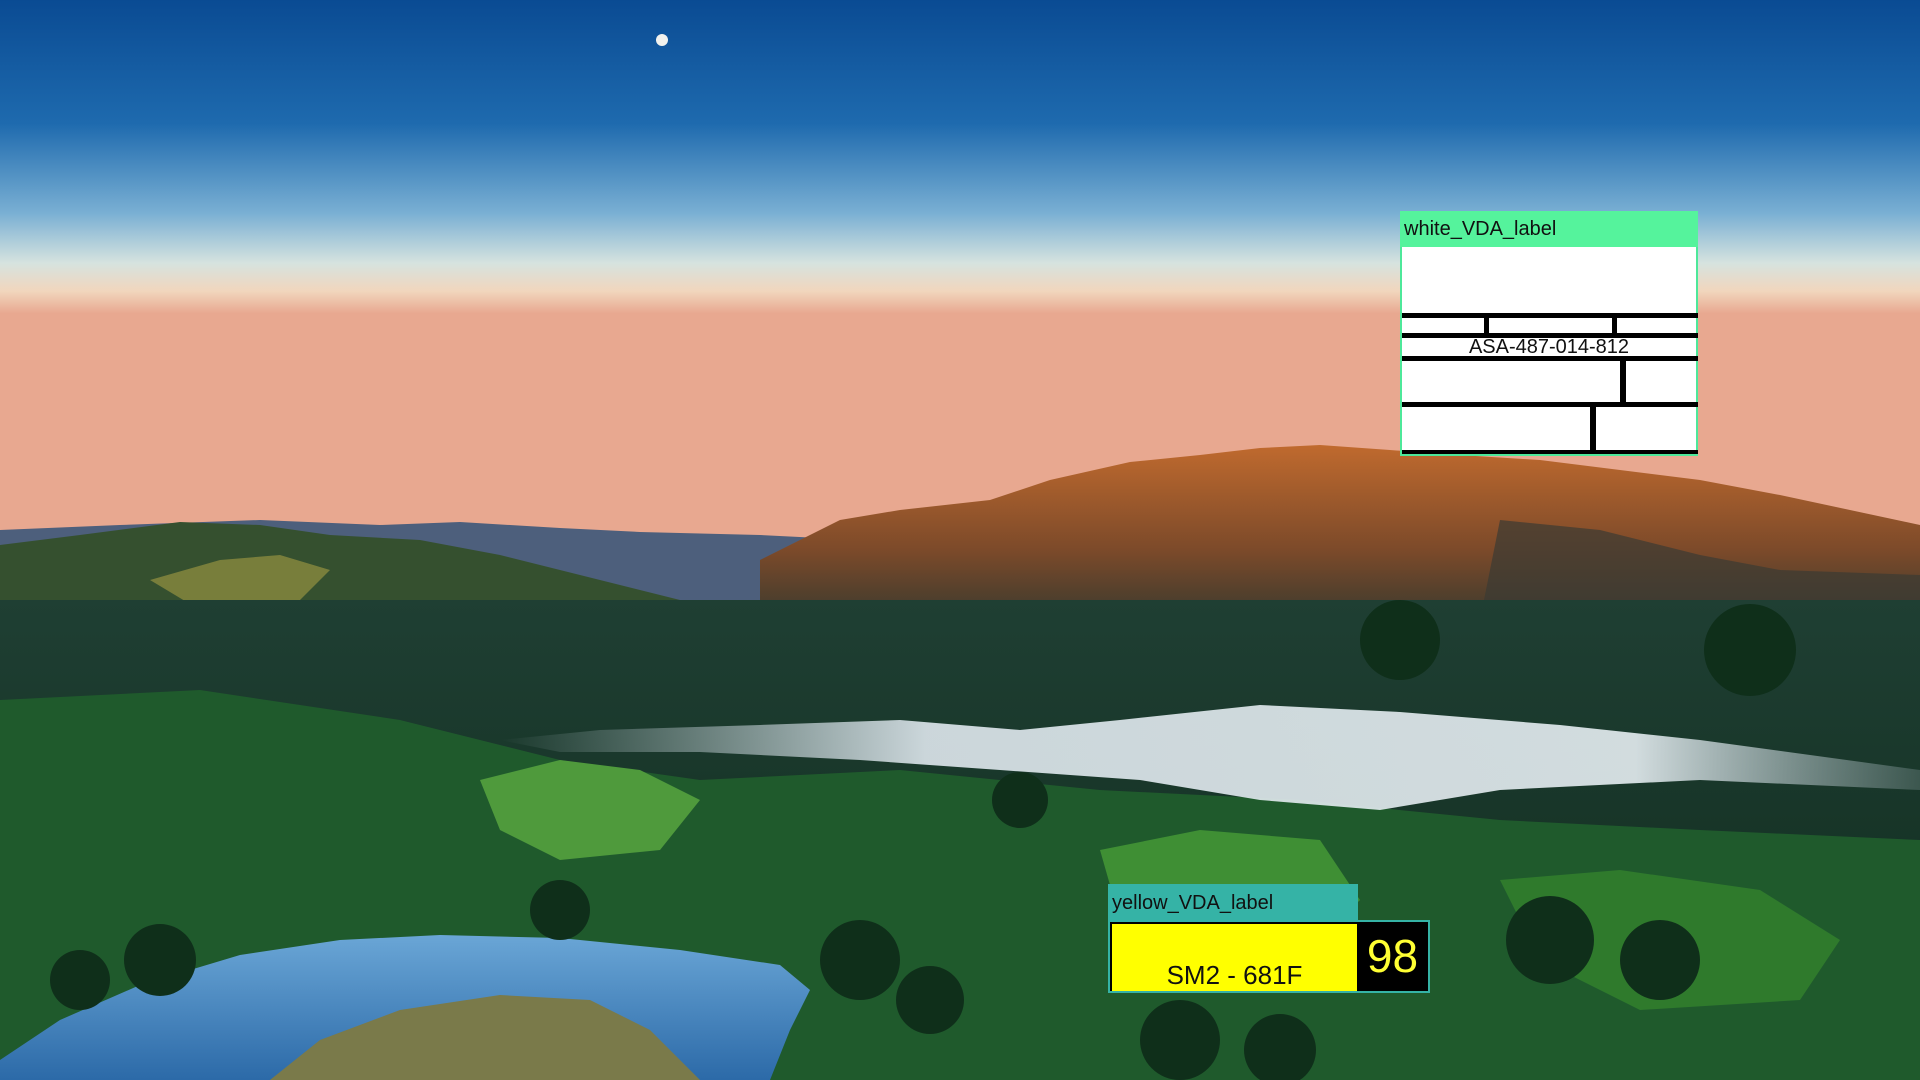  What do you see at coordinates (1193, 903) in the screenshot?
I see `yellow-vda-label-title: yellow_VDA_label` at bounding box center [1193, 903].